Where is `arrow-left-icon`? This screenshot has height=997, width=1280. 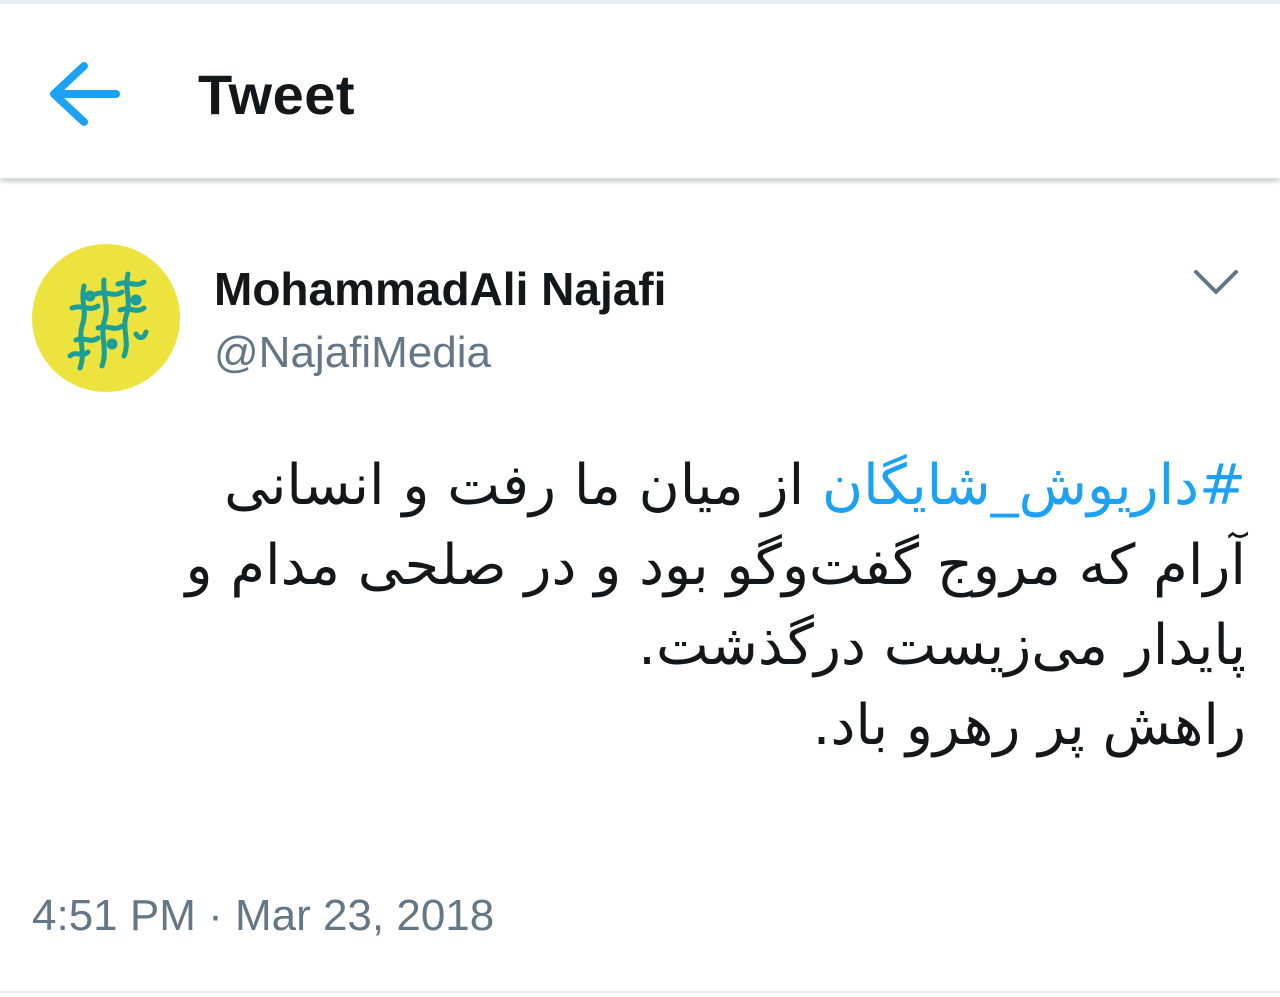 arrow-left-icon is located at coordinates (85, 94).